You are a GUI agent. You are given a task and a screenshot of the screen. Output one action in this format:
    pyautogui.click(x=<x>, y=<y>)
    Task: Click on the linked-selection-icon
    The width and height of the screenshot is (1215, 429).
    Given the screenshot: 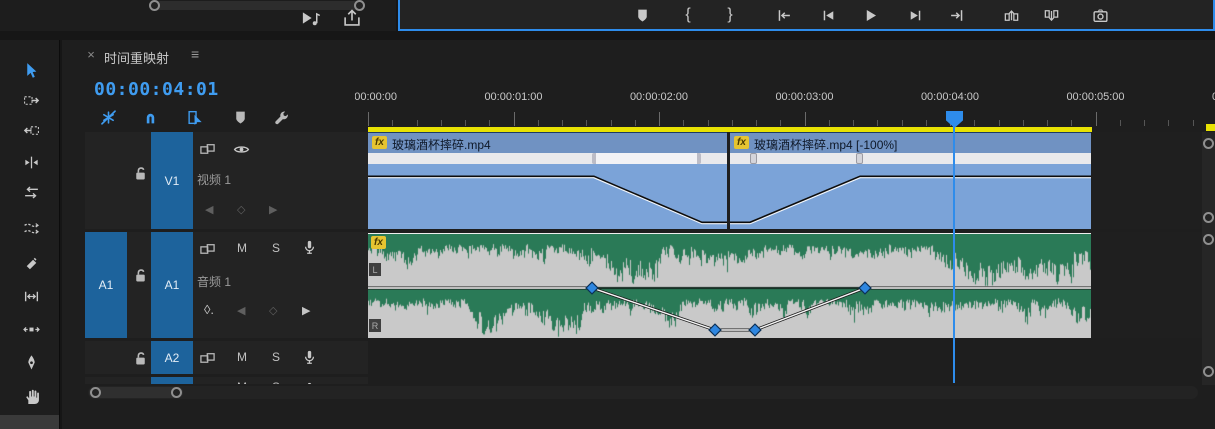 What is the action you would take?
    pyautogui.click(x=195, y=117)
    